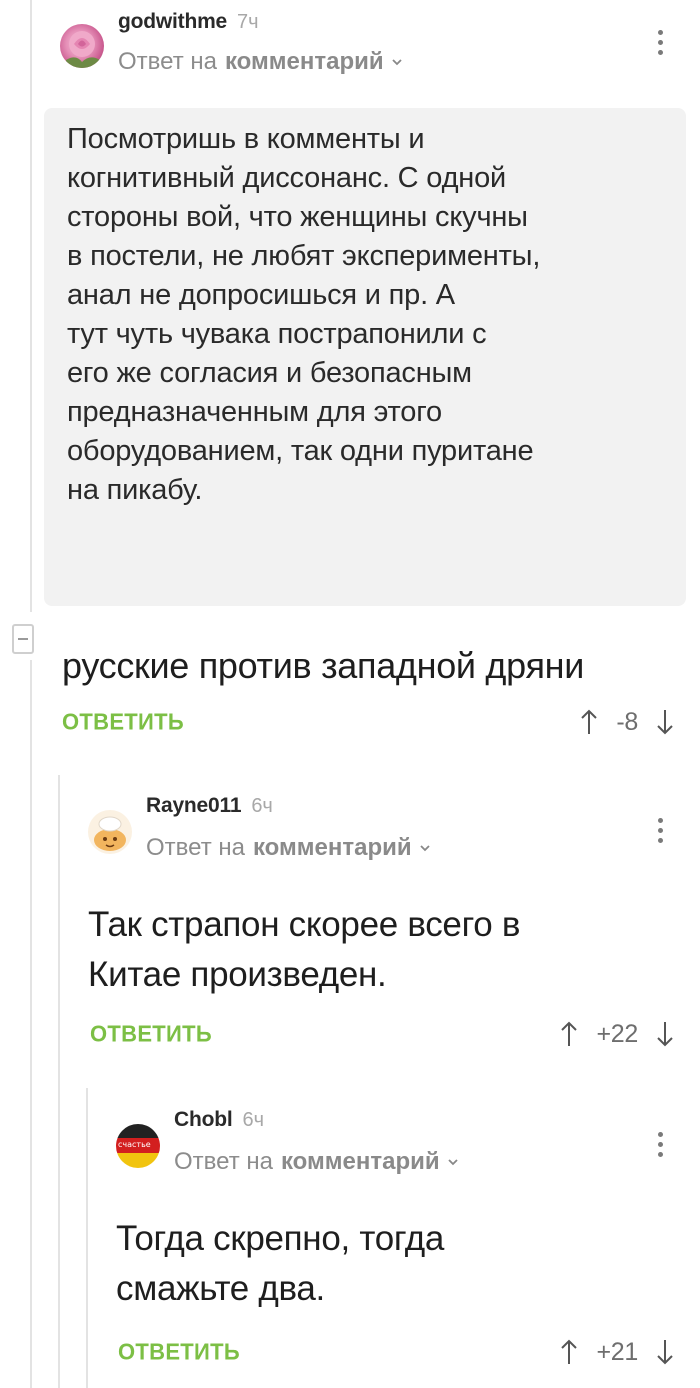  What do you see at coordinates (23, 639) in the screenshot?
I see `collapse-thread-button` at bounding box center [23, 639].